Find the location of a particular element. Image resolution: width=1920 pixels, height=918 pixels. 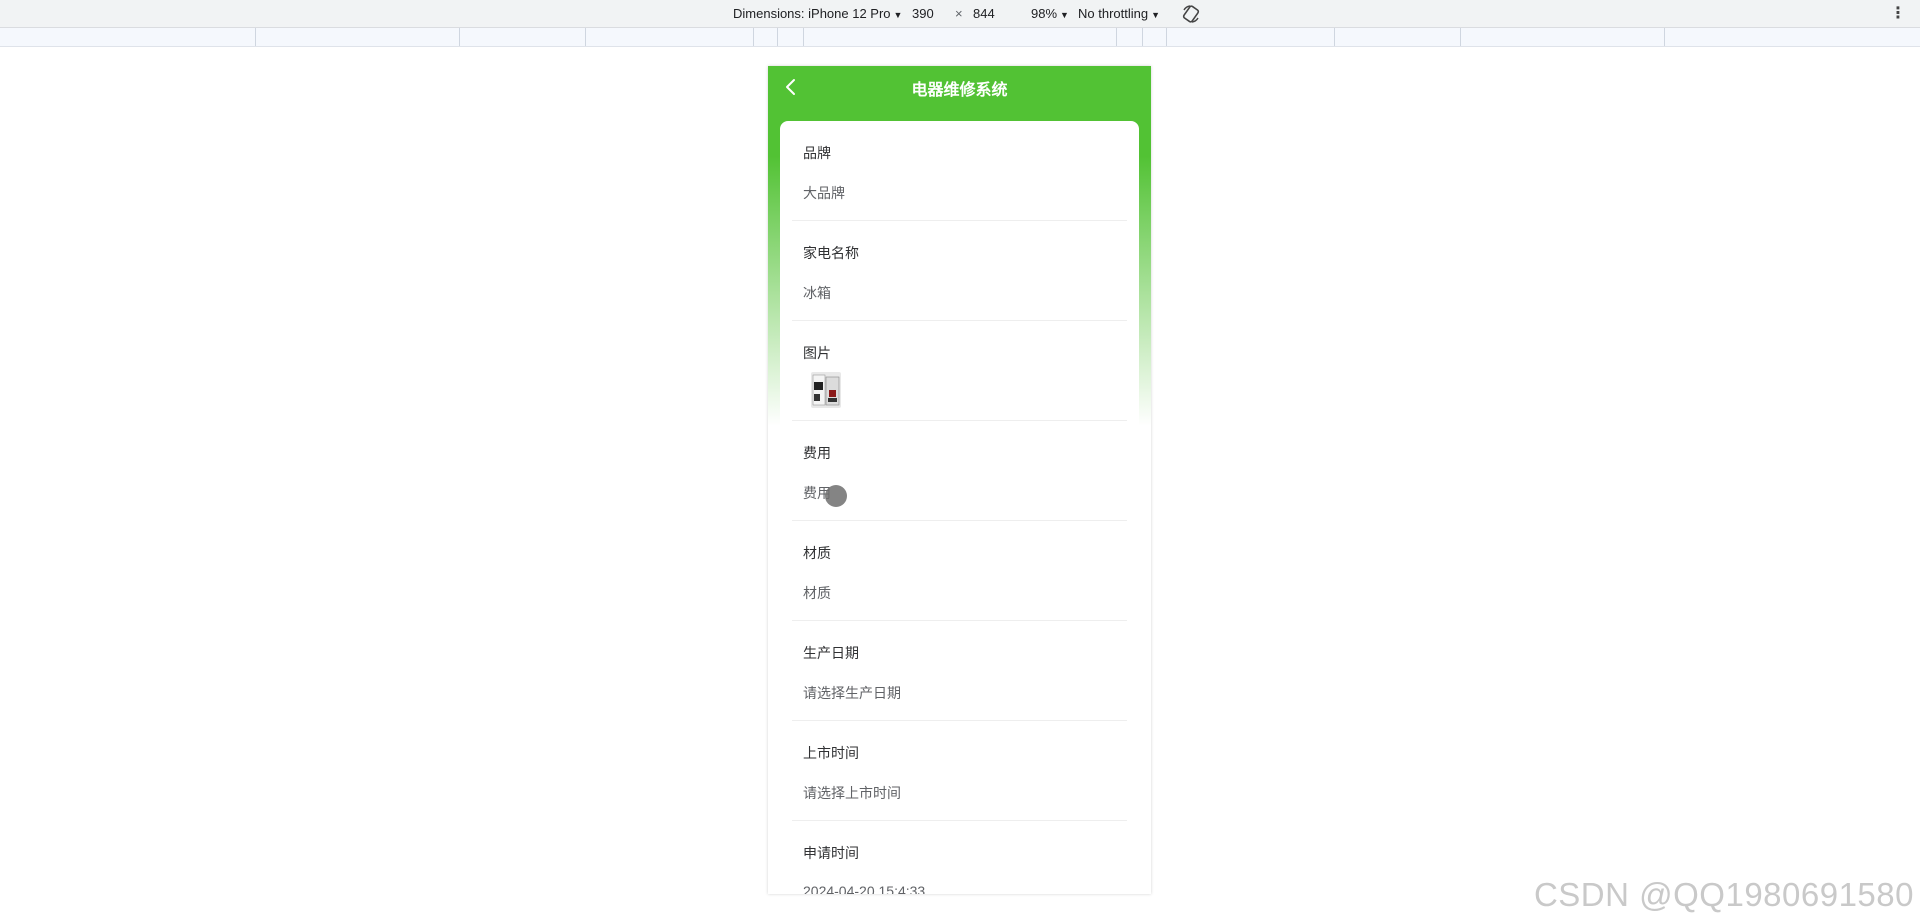

more-options-icon: ⋮ is located at coordinates (1898, 13).